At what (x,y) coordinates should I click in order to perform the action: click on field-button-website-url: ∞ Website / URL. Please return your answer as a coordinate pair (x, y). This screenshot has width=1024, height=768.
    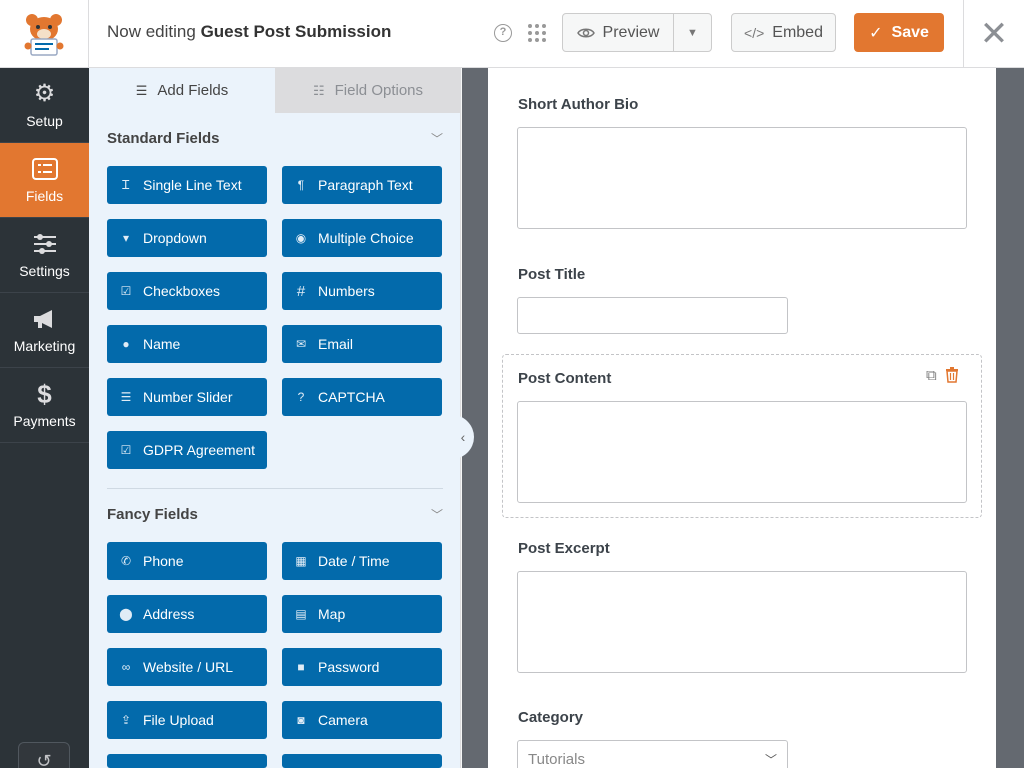
    Looking at the image, I should click on (187, 667).